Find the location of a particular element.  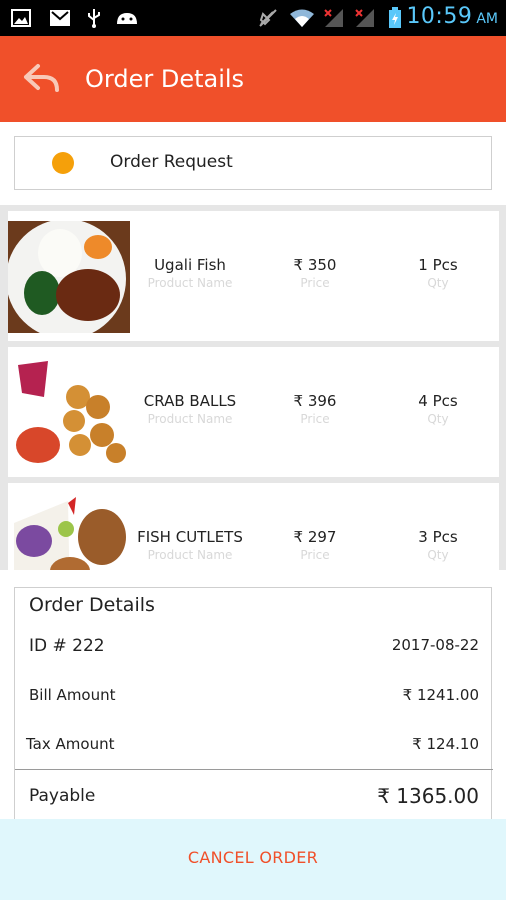

image-icon is located at coordinates (21, 18).